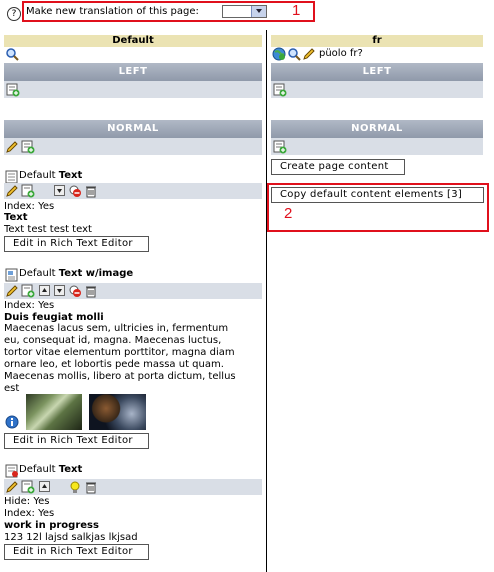 The image size is (494, 572). Describe the element at coordinates (48, 229) in the screenshot. I see `element-1-body: Text test test text` at that location.